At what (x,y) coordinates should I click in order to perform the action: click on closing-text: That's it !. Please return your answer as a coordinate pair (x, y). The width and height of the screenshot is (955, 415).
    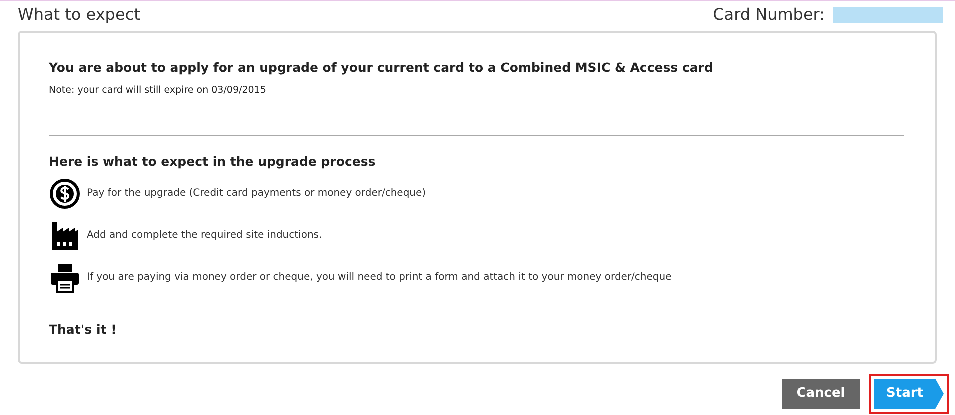
    Looking at the image, I should click on (83, 329).